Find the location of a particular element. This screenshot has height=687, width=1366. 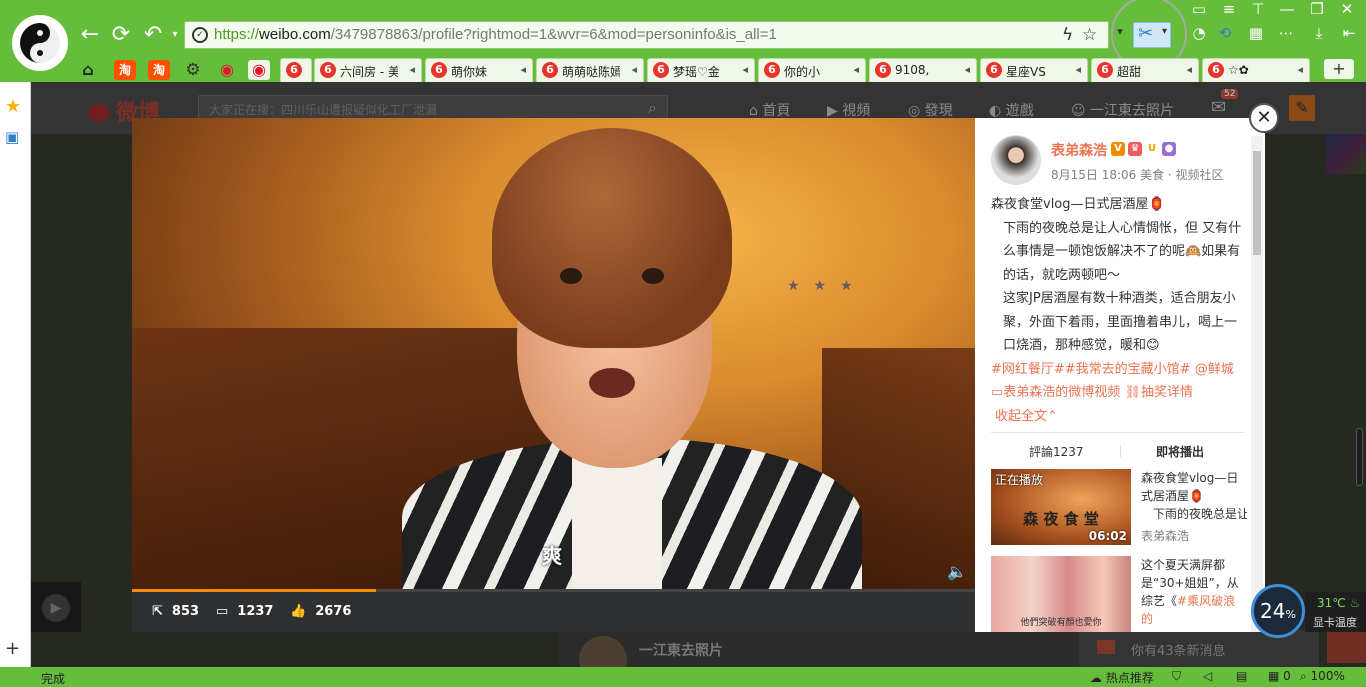

reading-list-icon: ▣ is located at coordinates (12, 137).